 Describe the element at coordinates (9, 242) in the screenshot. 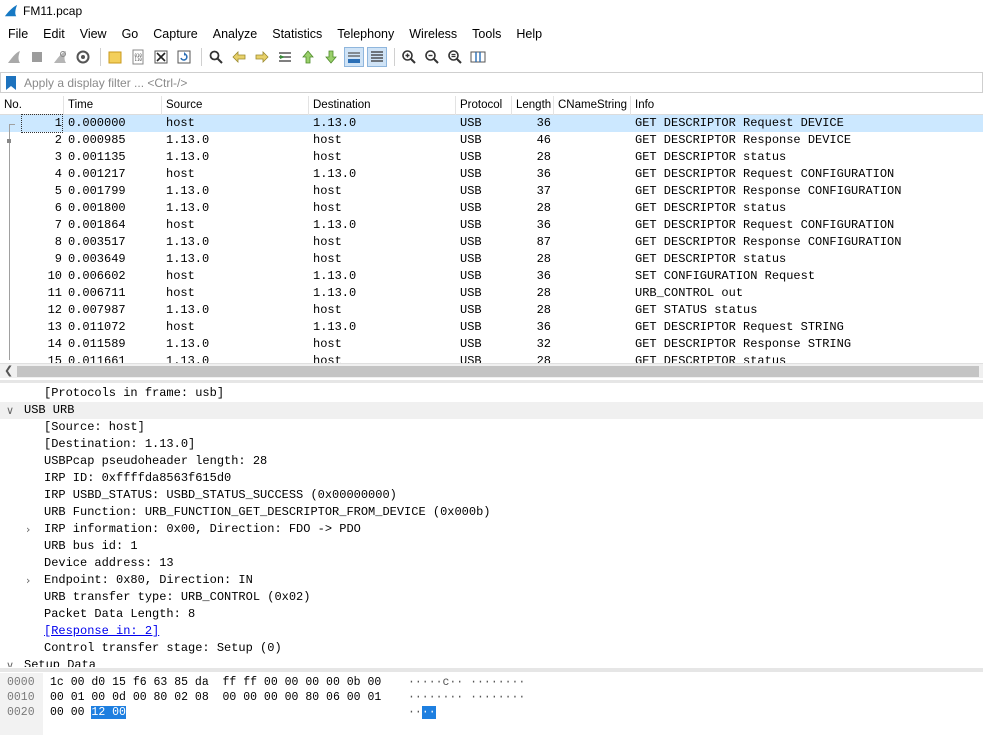

I see `related-packet-line` at that location.